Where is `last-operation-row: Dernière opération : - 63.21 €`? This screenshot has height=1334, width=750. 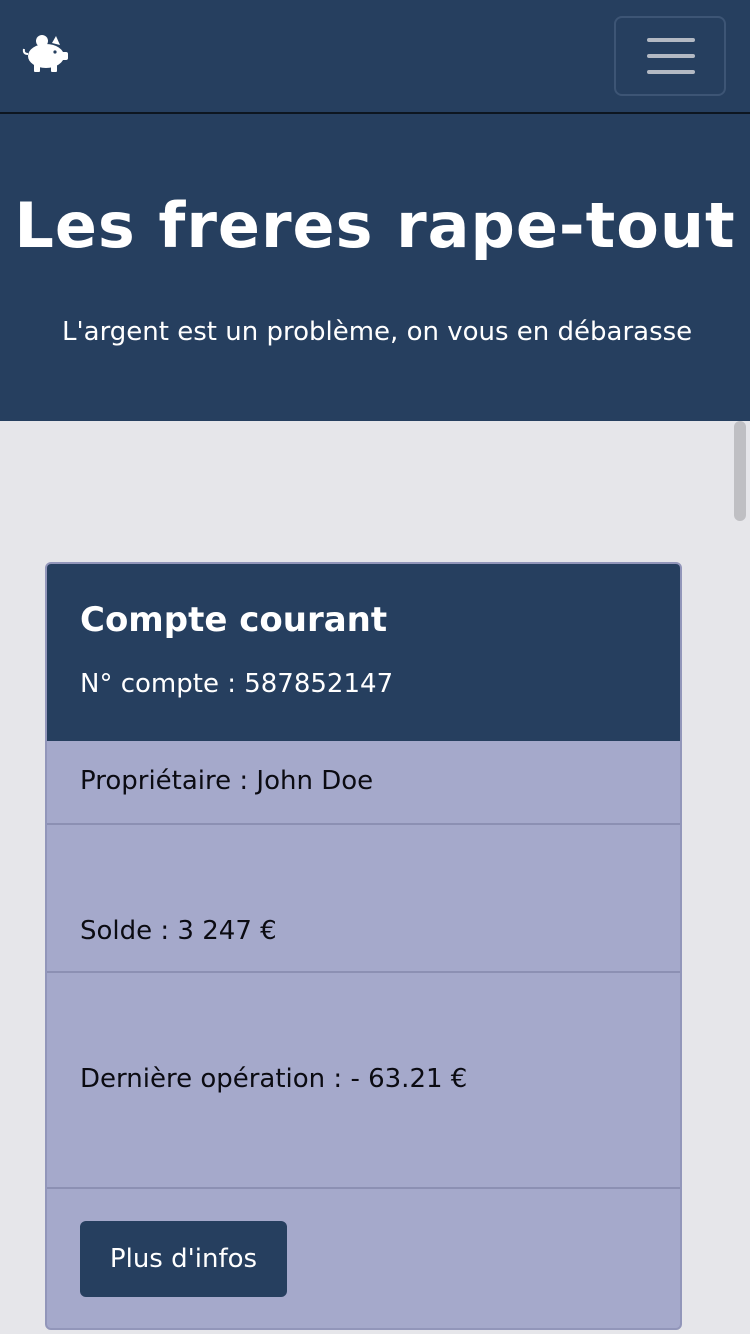 last-operation-row: Dernière opération : - 63.21 € is located at coordinates (363, 1079).